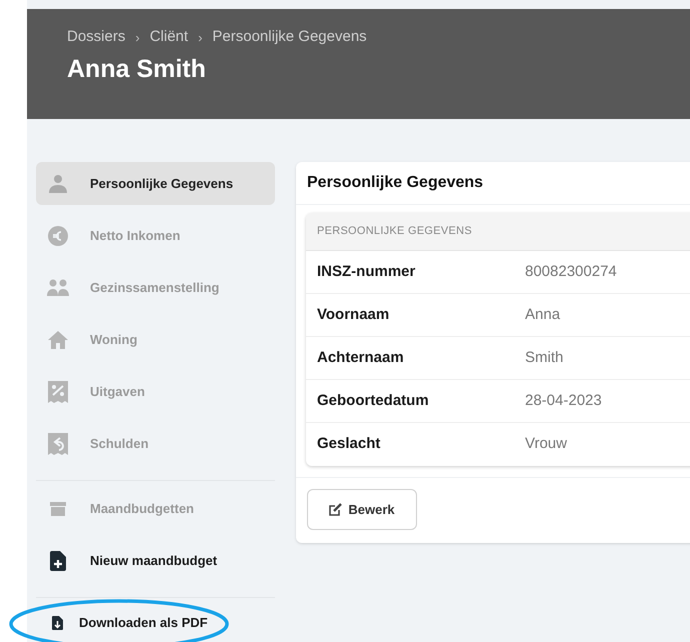  Describe the element at coordinates (169, 37) in the screenshot. I see `breadcrumb-link: Cliënt` at that location.